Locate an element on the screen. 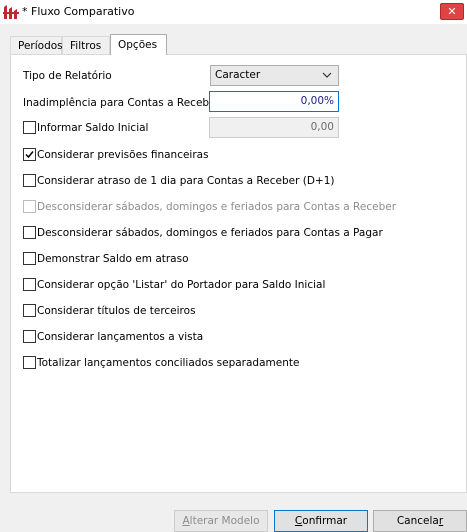 This screenshot has width=467, height=532. checkbox-label-financial-forecasts: Considerar previsões financeiras is located at coordinates (123, 155).